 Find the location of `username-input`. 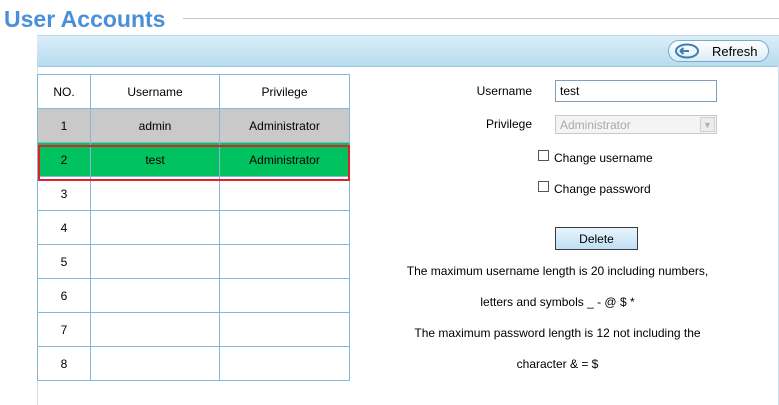

username-input is located at coordinates (636, 91).